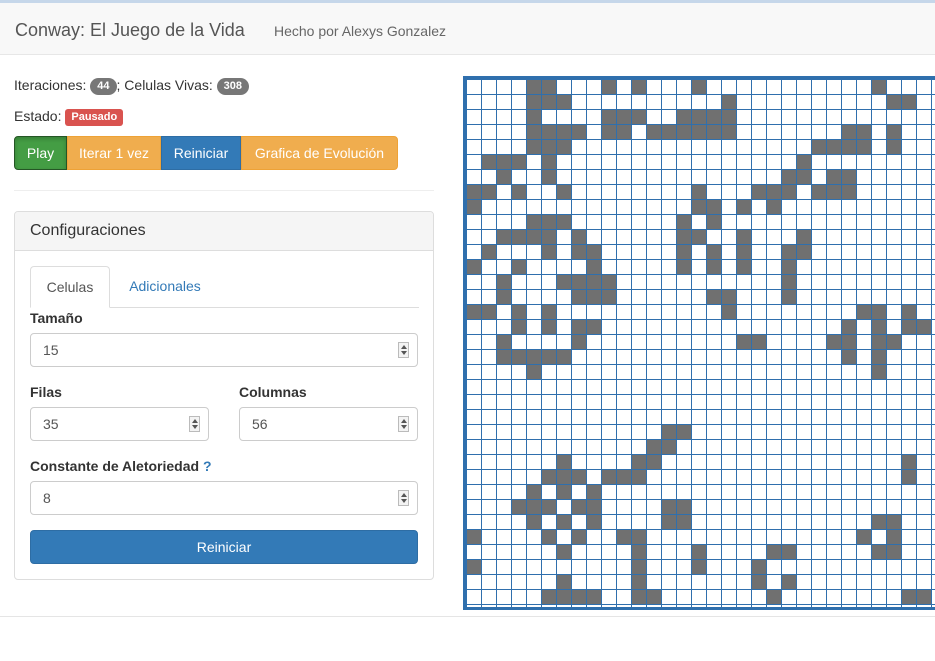 This screenshot has width=935, height=661. I want to click on step-button: Iterar 1 vez, so click(114, 153).